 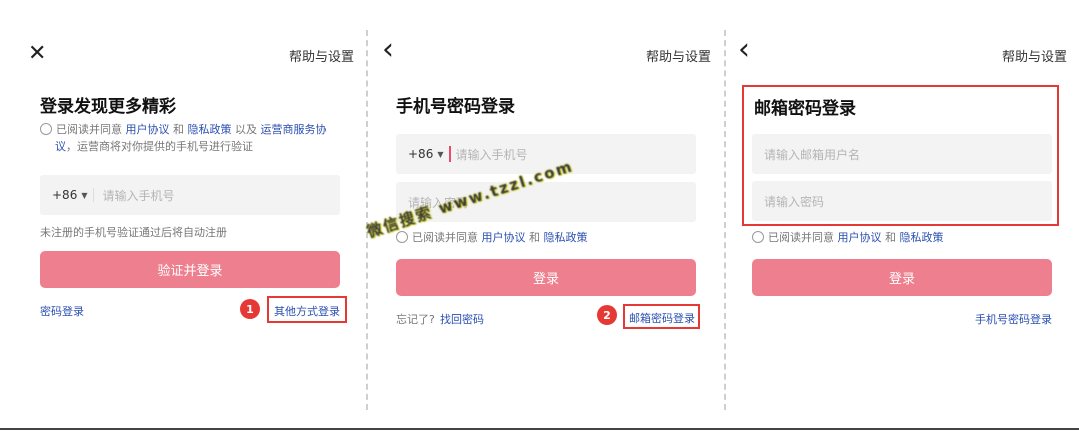 What do you see at coordinates (805, 109) in the screenshot?
I see `page-title: 邮箱密码登录` at bounding box center [805, 109].